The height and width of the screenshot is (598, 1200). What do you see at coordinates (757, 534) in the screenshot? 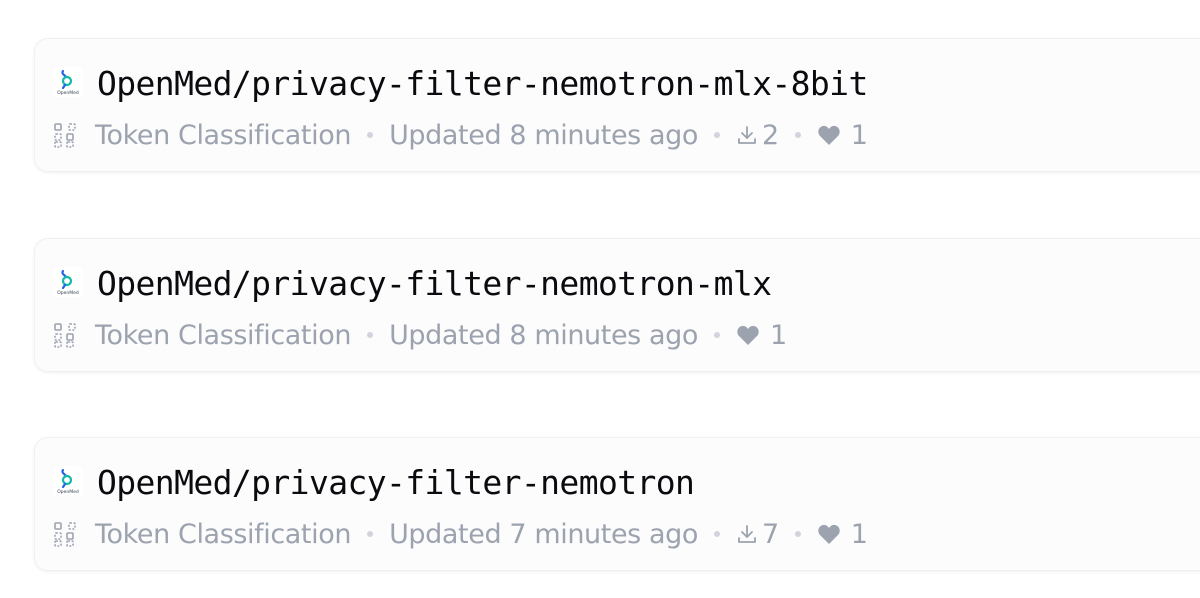
I see `downloads-stat: 7` at bounding box center [757, 534].